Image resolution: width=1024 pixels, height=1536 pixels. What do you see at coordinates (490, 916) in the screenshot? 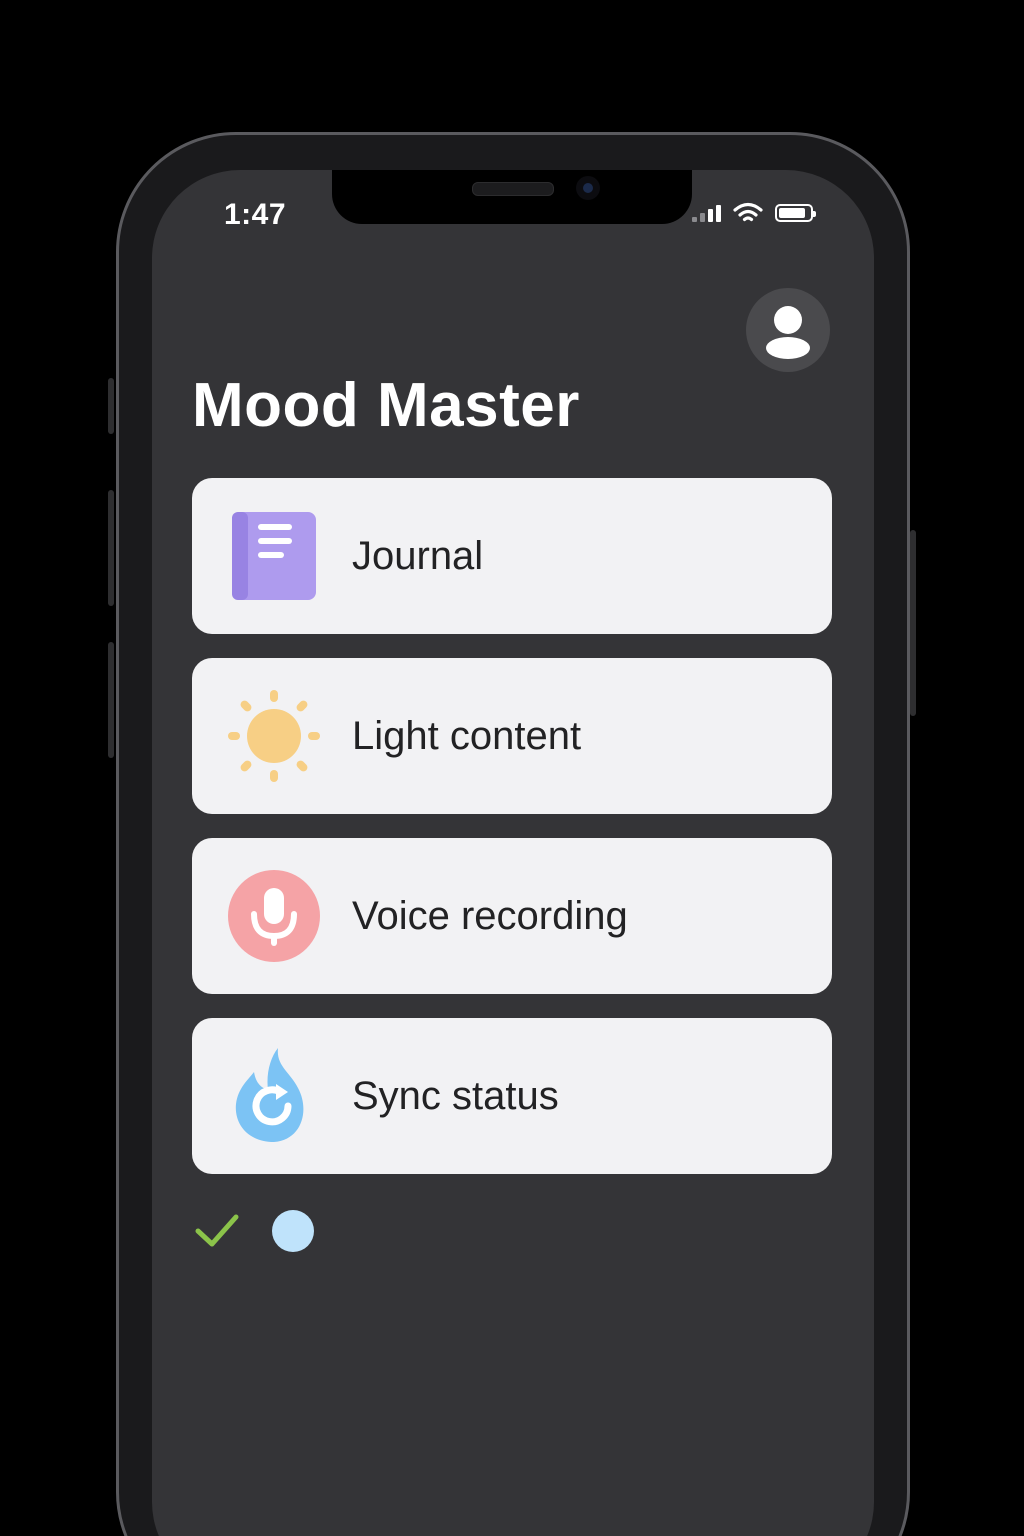
I see `menu-item-label: Voice recording` at bounding box center [490, 916].